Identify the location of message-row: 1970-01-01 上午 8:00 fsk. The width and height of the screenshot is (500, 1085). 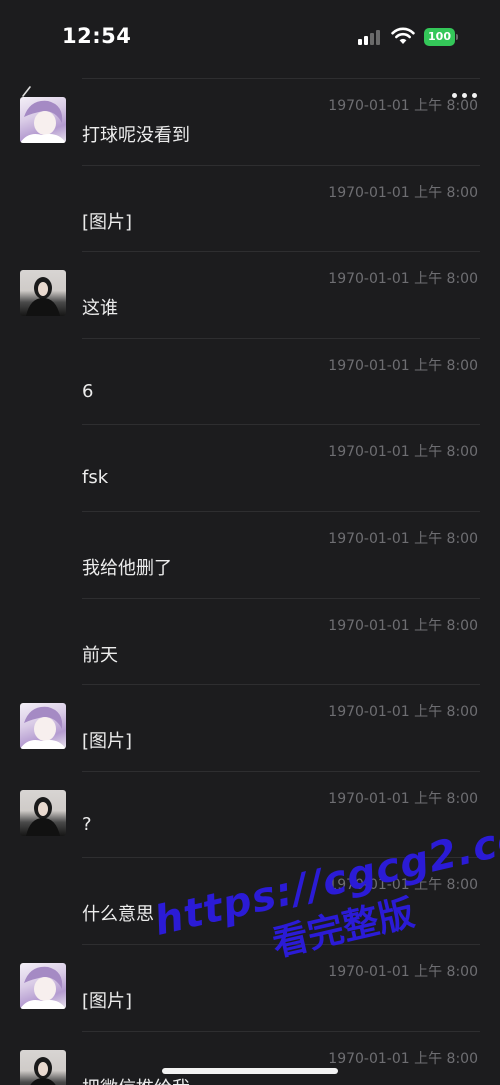
(250, 467).